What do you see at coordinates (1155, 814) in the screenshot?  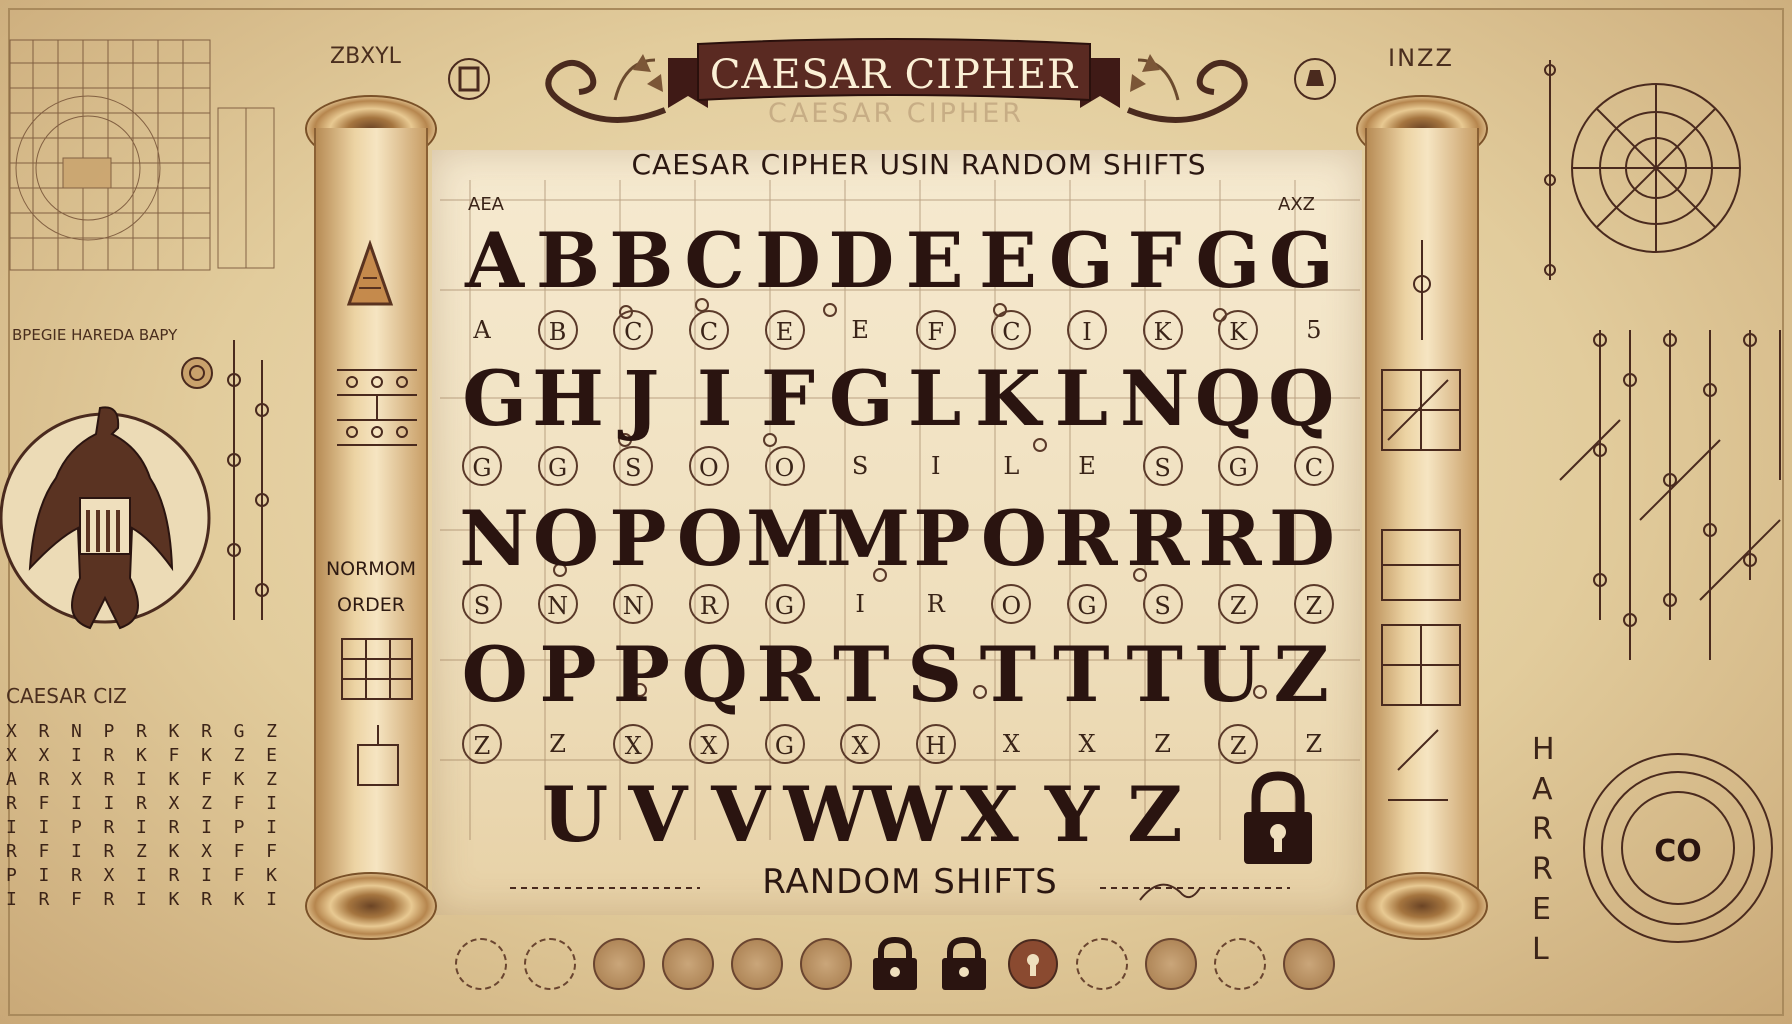 I see `letter: Z` at bounding box center [1155, 814].